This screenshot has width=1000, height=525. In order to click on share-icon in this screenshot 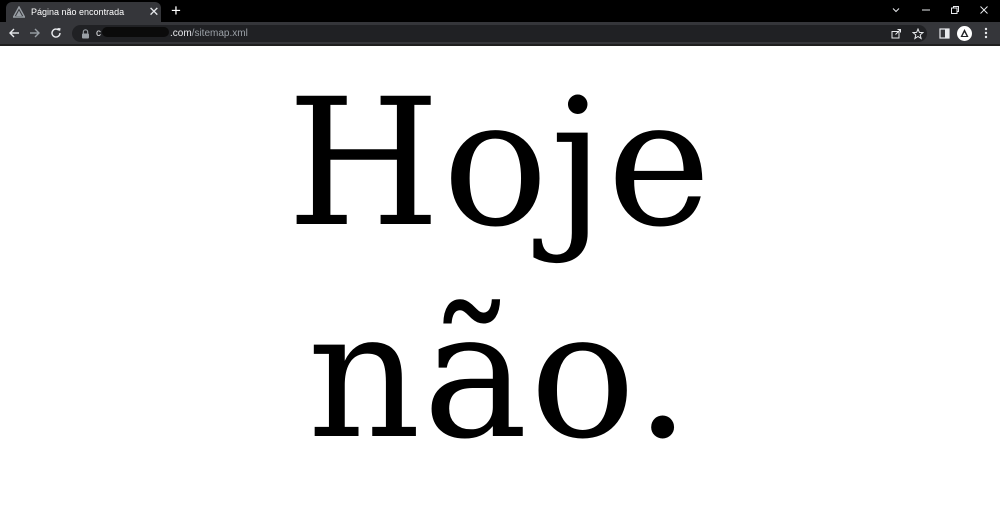, I will do `click(896, 33)`.